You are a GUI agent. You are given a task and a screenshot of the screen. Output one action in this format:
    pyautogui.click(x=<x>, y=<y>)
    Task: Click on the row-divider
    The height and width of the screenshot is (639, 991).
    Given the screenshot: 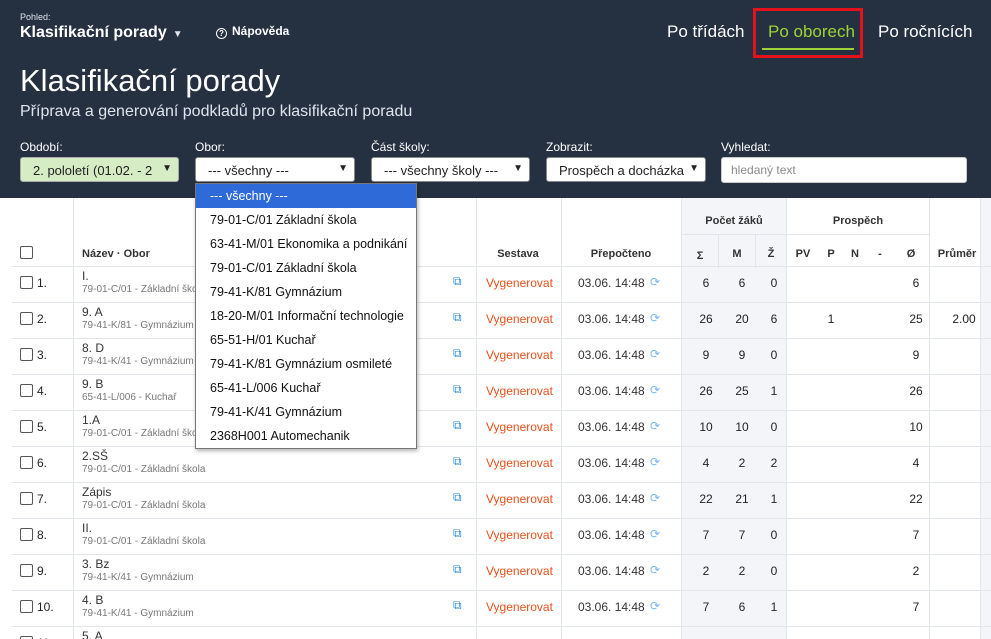 What is the action you would take?
    pyautogui.click(x=501, y=410)
    